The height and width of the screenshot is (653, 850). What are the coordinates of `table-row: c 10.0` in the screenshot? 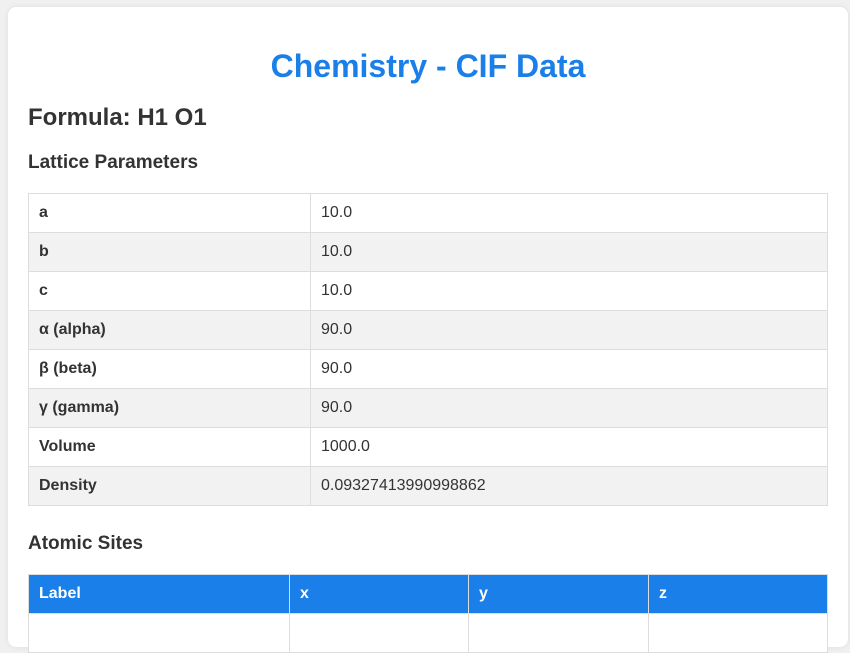 It's located at (428, 291).